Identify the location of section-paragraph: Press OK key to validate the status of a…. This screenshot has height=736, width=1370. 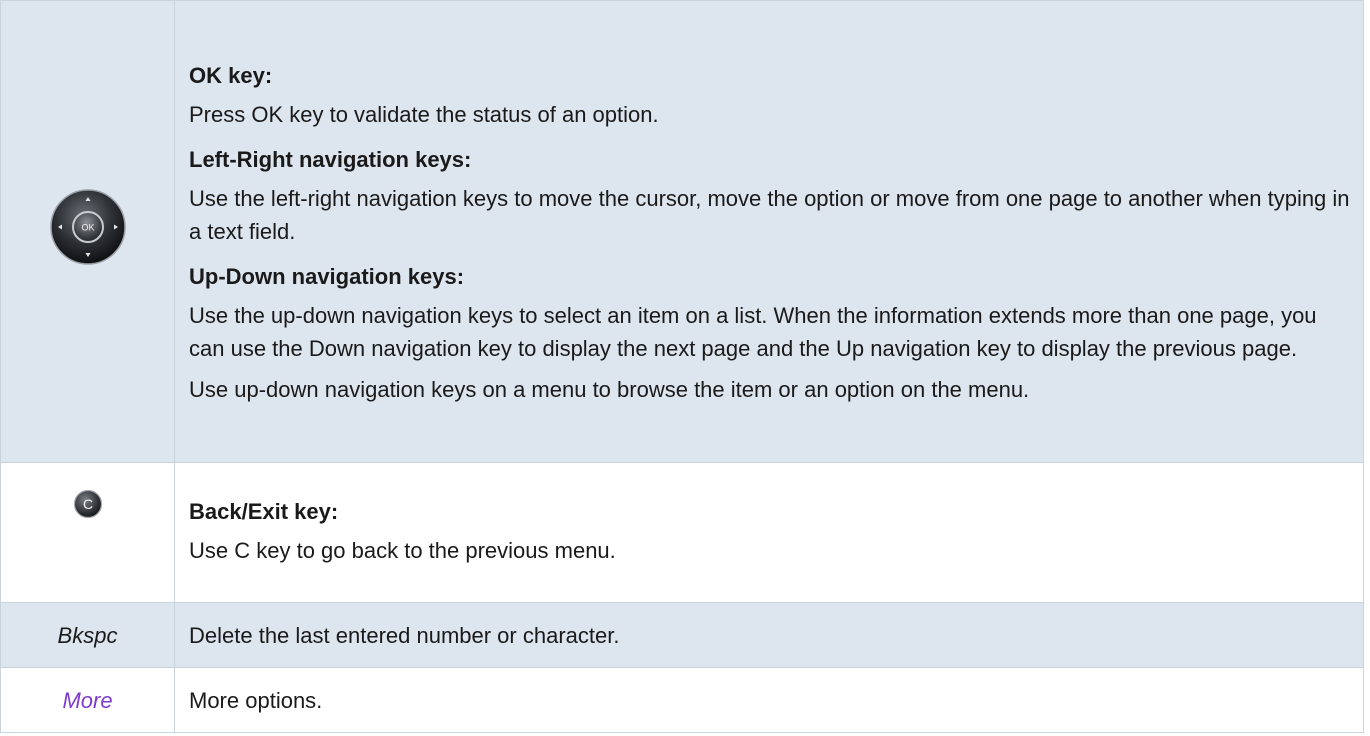
(424, 114).